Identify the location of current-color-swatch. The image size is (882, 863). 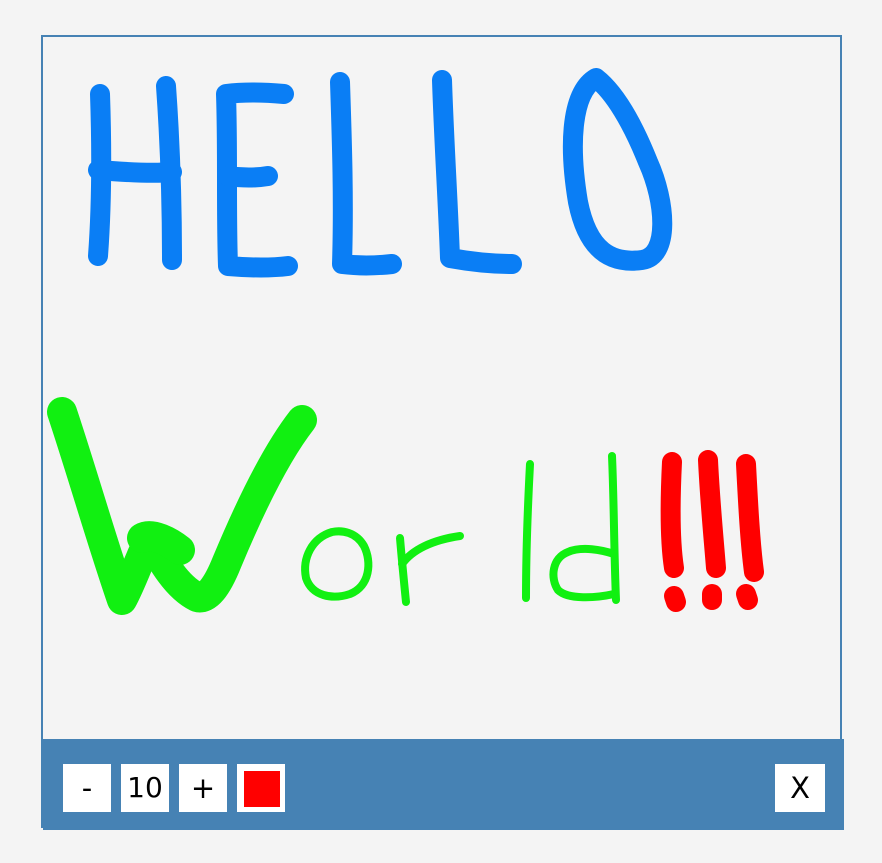
(262, 789).